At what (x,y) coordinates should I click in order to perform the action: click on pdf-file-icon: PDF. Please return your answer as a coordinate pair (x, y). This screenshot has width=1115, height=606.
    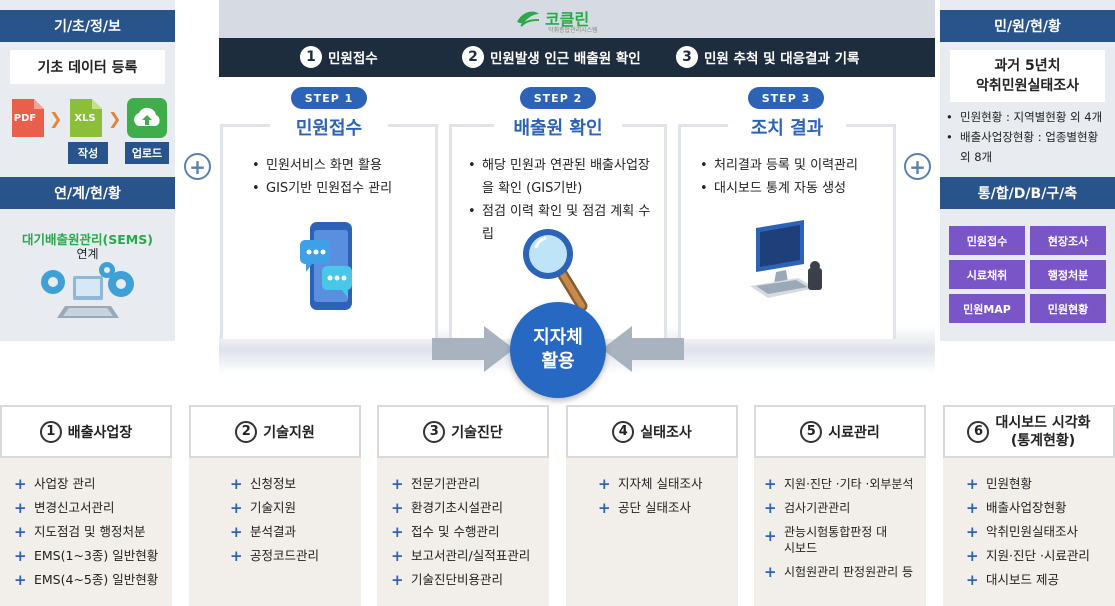
    Looking at the image, I should click on (28, 118).